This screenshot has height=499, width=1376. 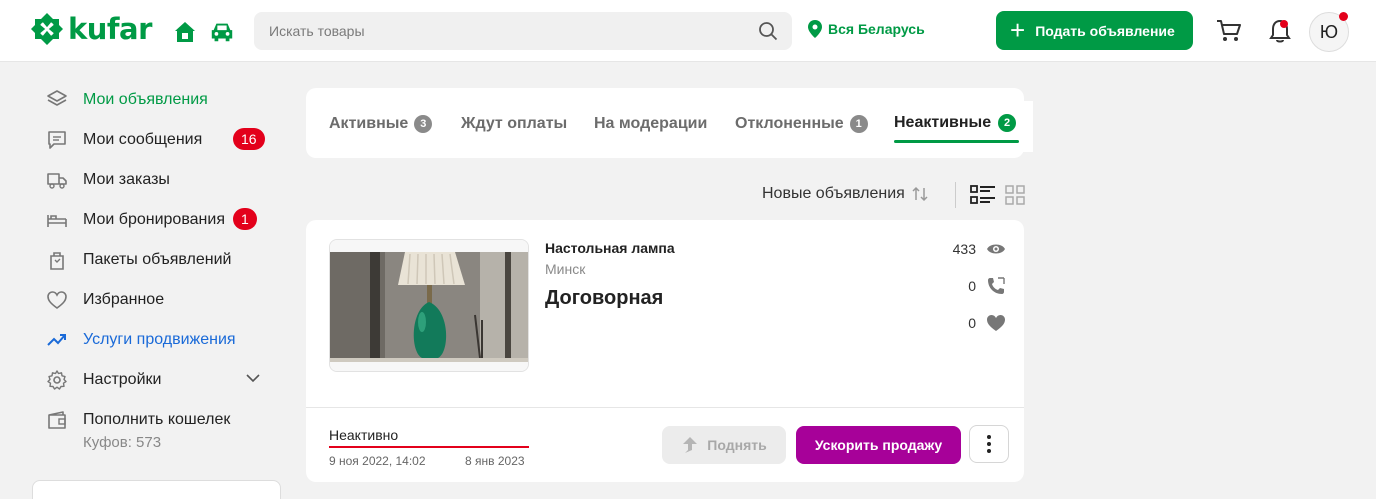 I want to click on sidebar-item-label: Настройки, so click(x=122, y=379).